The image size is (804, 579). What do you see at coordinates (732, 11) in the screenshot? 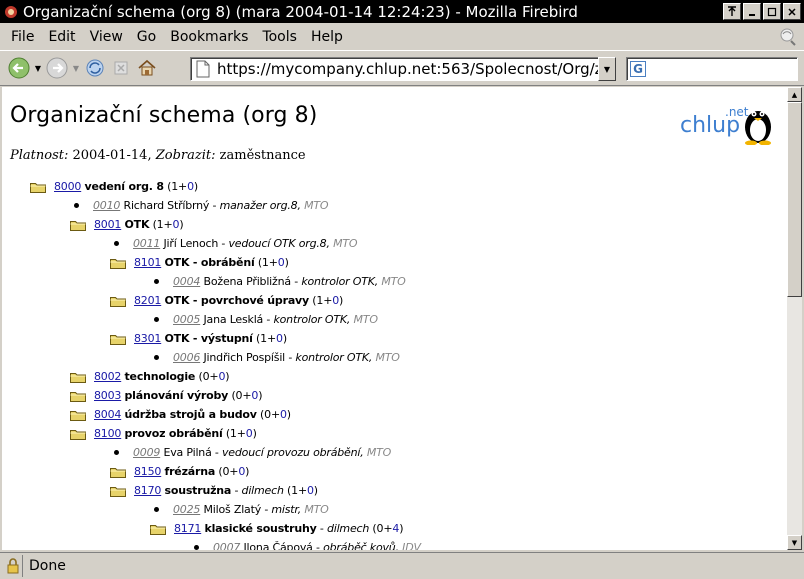
I see `pin-icon` at bounding box center [732, 11].